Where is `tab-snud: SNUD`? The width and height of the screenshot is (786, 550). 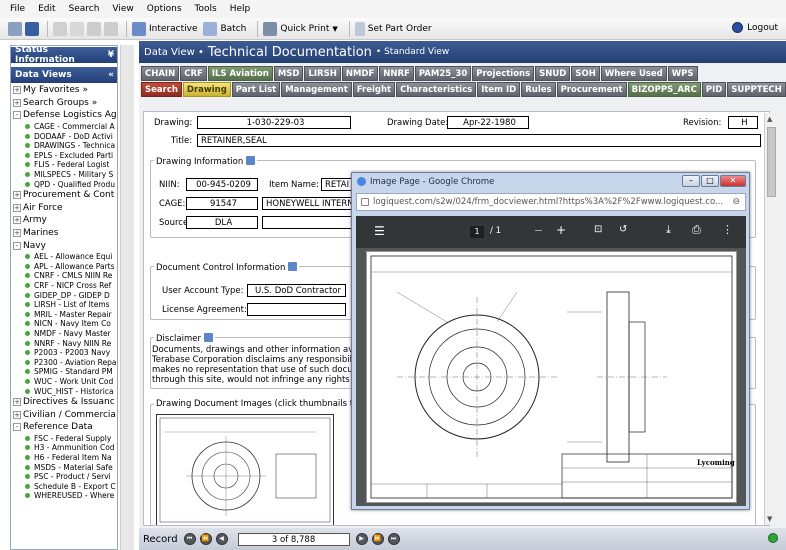
tab-snud: SNUD is located at coordinates (553, 73).